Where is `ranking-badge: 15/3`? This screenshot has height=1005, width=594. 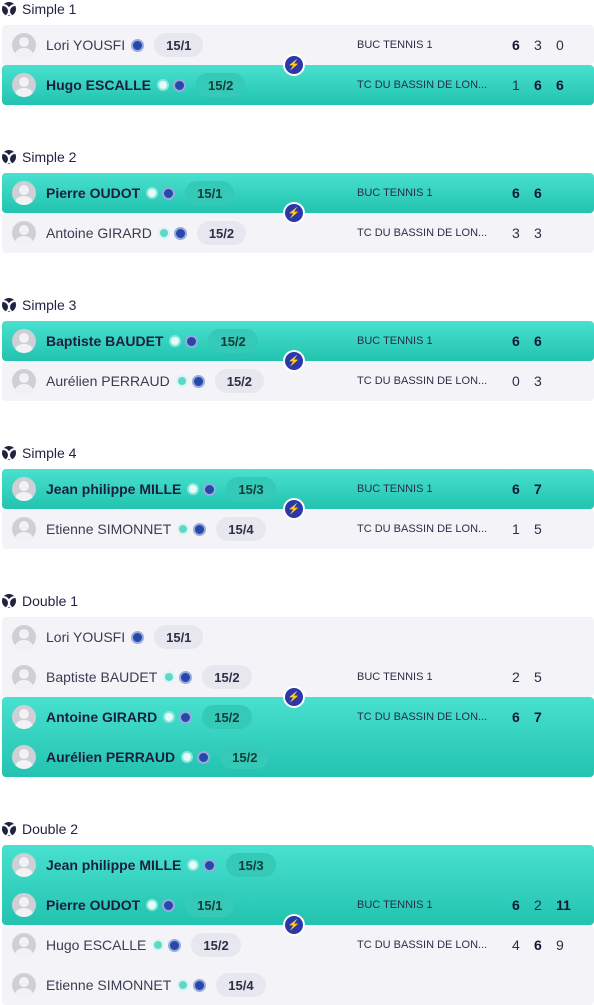
ranking-badge: 15/3 is located at coordinates (251, 489).